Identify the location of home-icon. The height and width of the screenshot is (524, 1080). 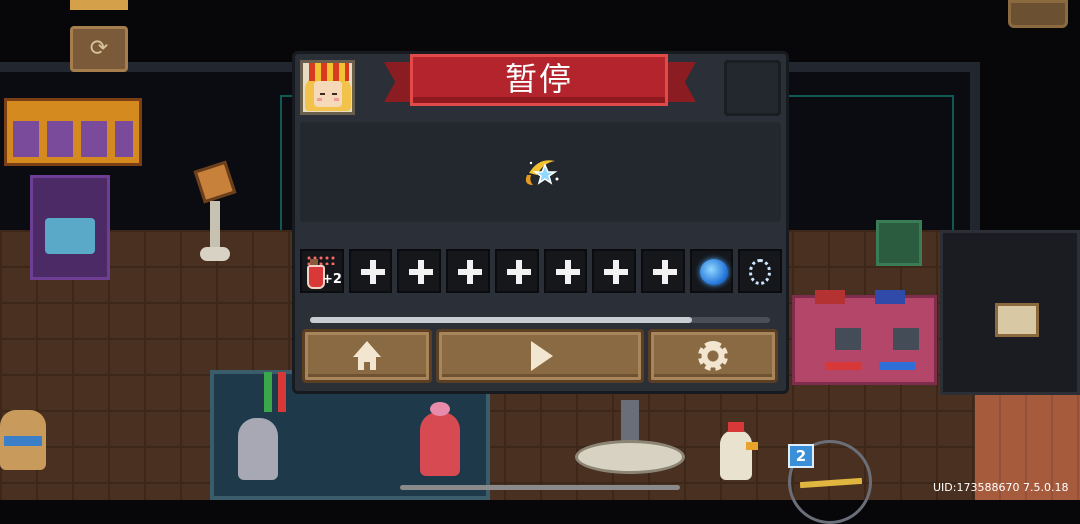
(367, 356).